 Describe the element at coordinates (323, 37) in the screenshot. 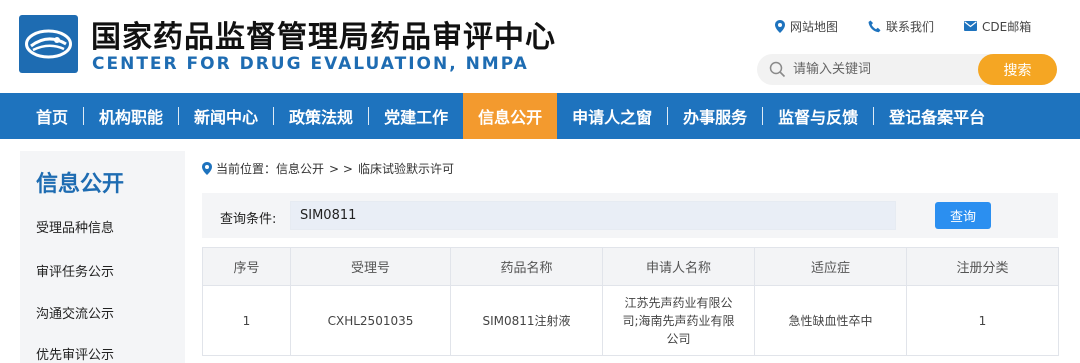

I see `site-title-cn: 国家药品监督管理局药品审评中心` at that location.